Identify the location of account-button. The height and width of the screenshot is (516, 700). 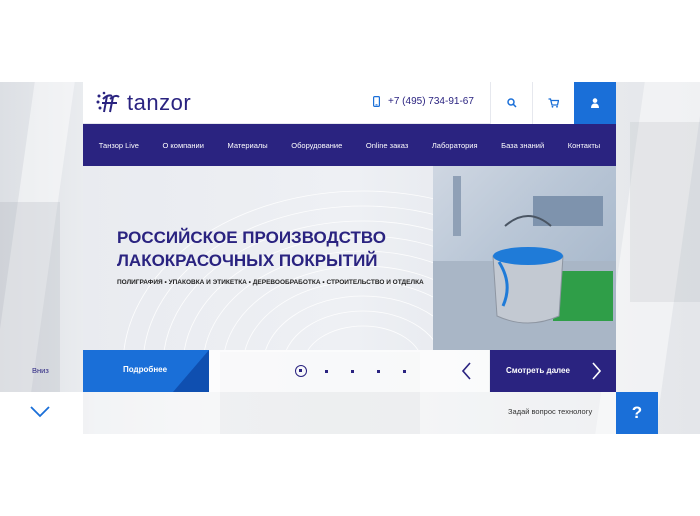
(595, 103).